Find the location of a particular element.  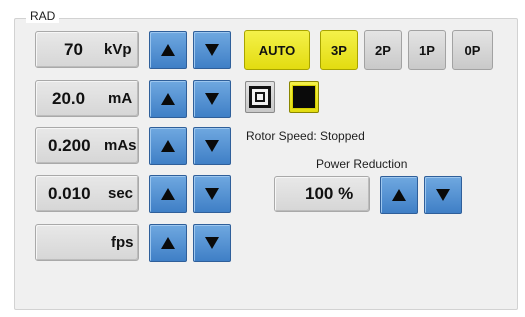

power-reduction-increase-button is located at coordinates (399, 195).